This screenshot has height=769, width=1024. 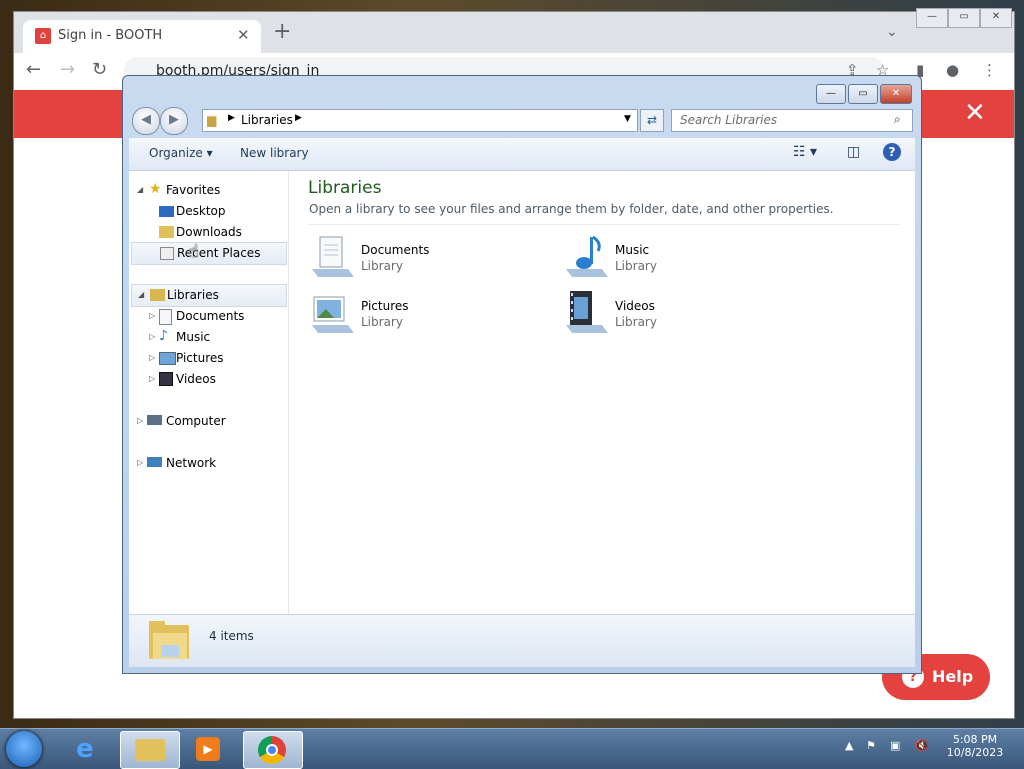 I want to click on network-tray-icon: ▣, so click(x=895, y=745).